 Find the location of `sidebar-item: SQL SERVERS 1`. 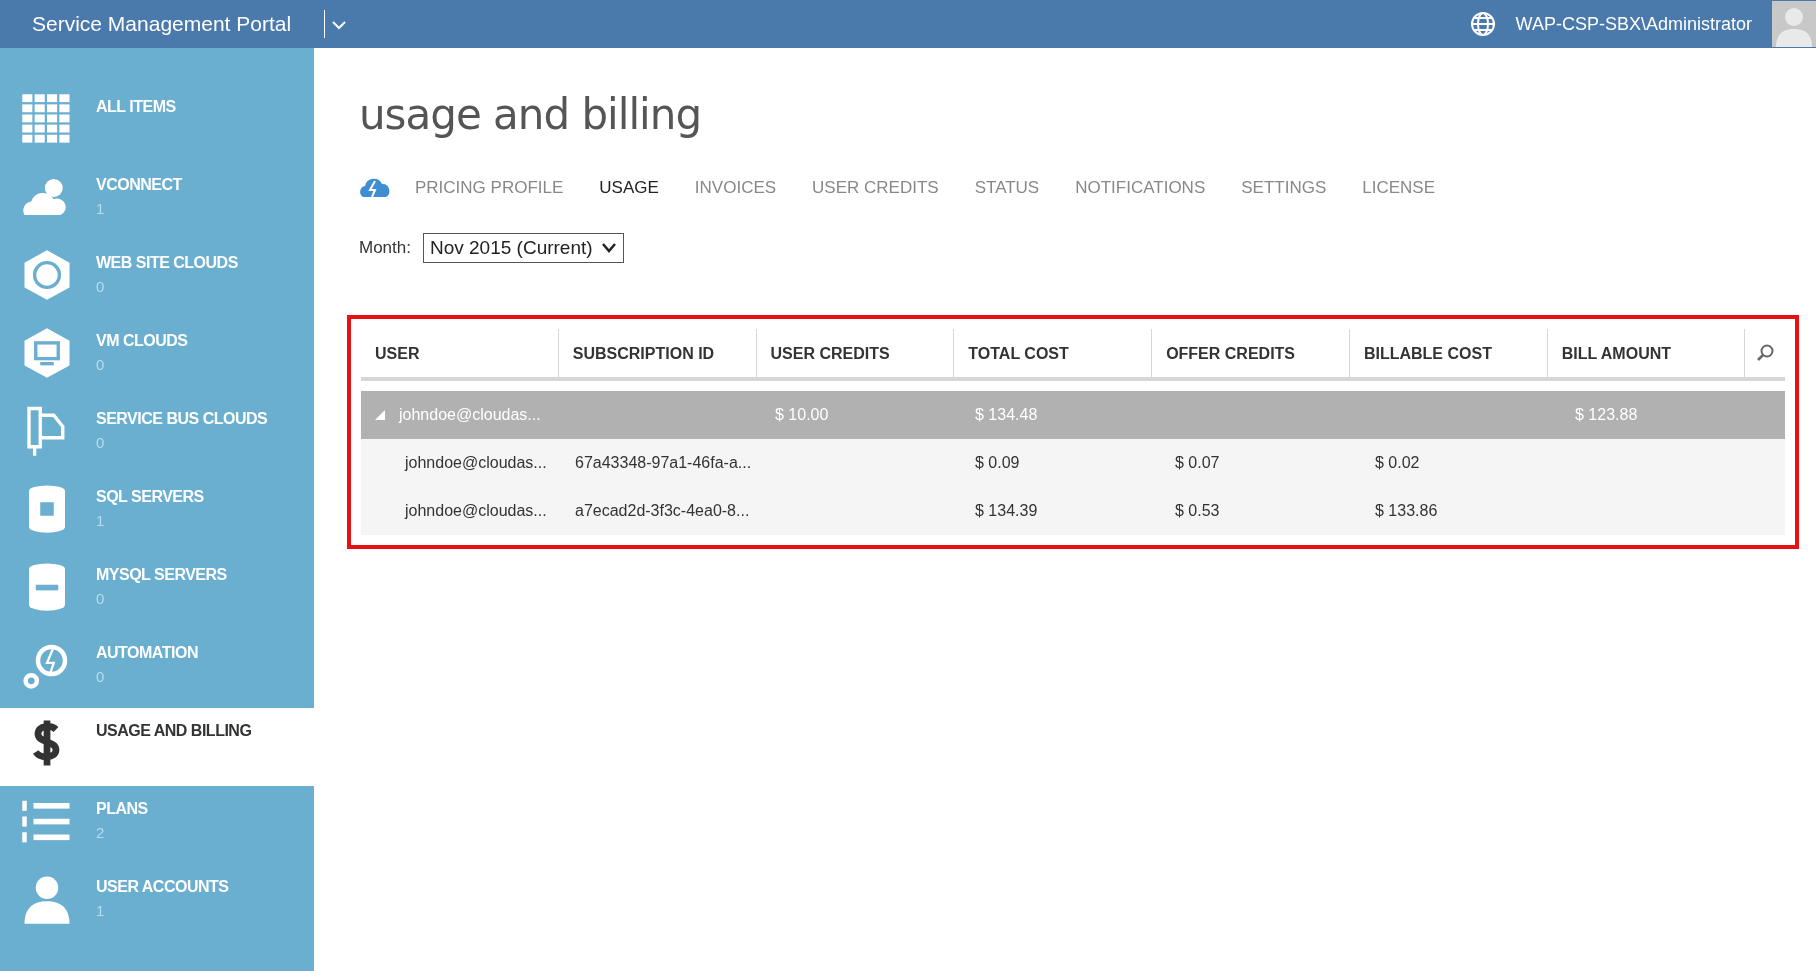

sidebar-item: SQL SERVERS 1 is located at coordinates (157, 513).